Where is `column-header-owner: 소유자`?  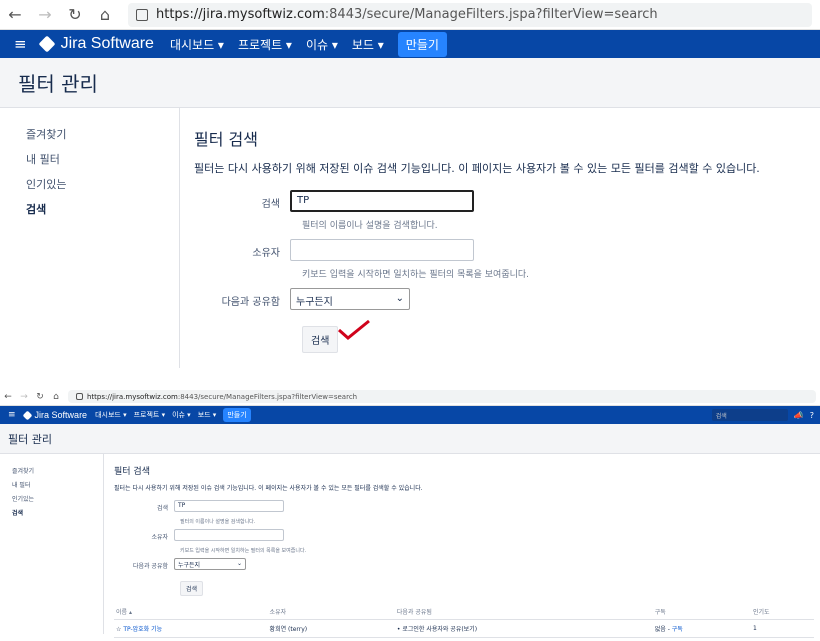 column-header-owner: 소유자 is located at coordinates (331, 612).